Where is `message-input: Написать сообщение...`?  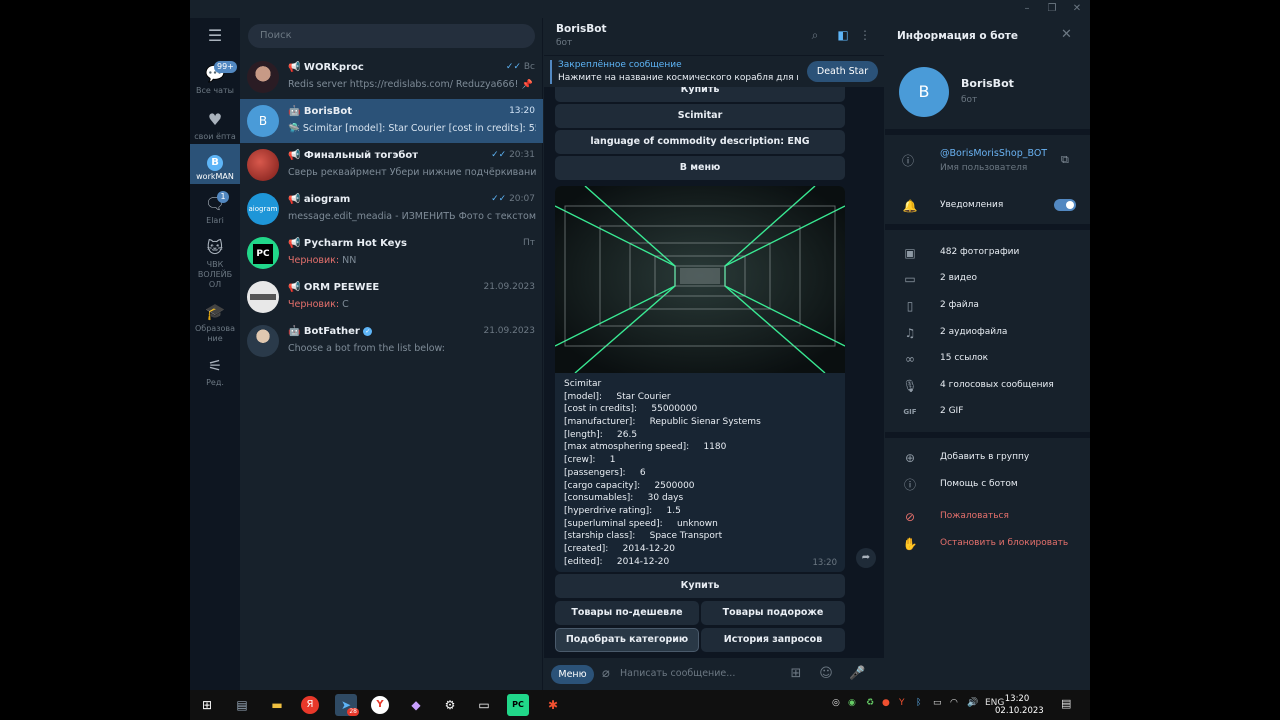
message-input: Написать сообщение... is located at coordinates (700, 674).